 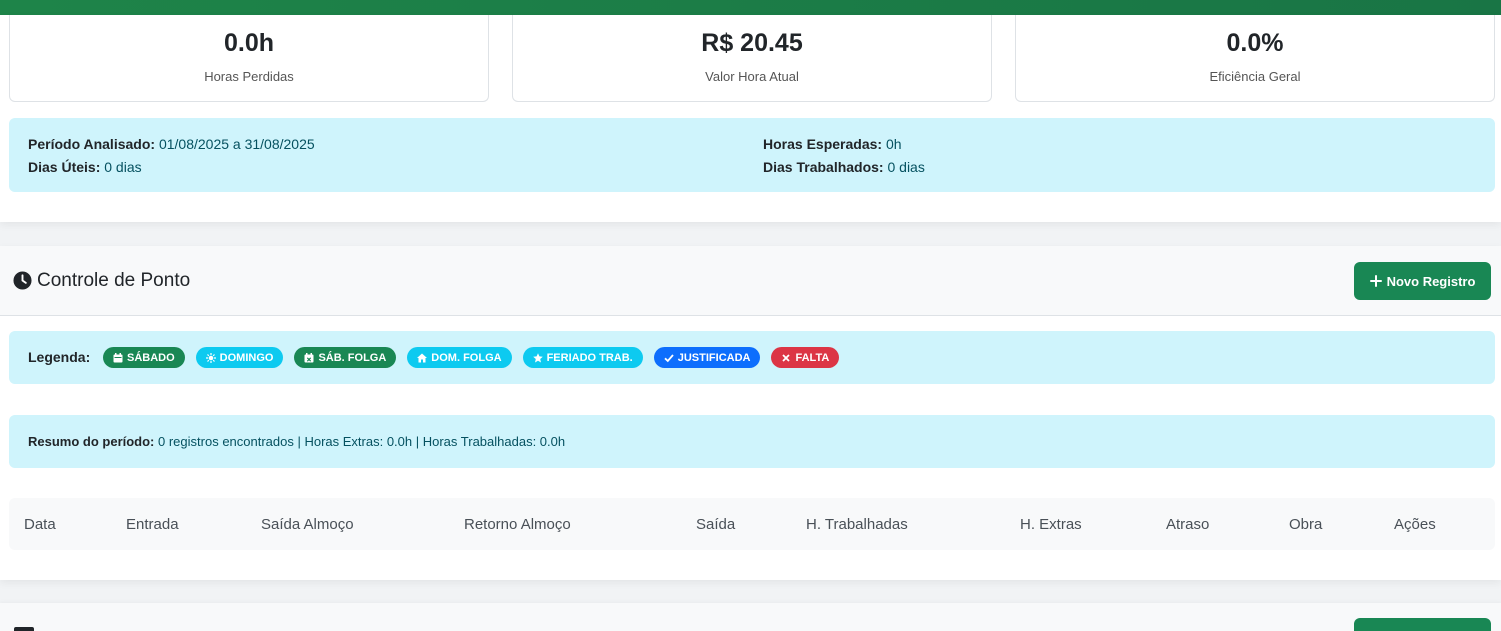 What do you see at coordinates (589, 357) in the screenshot?
I see `badge-label: FERIADO TRAB.` at bounding box center [589, 357].